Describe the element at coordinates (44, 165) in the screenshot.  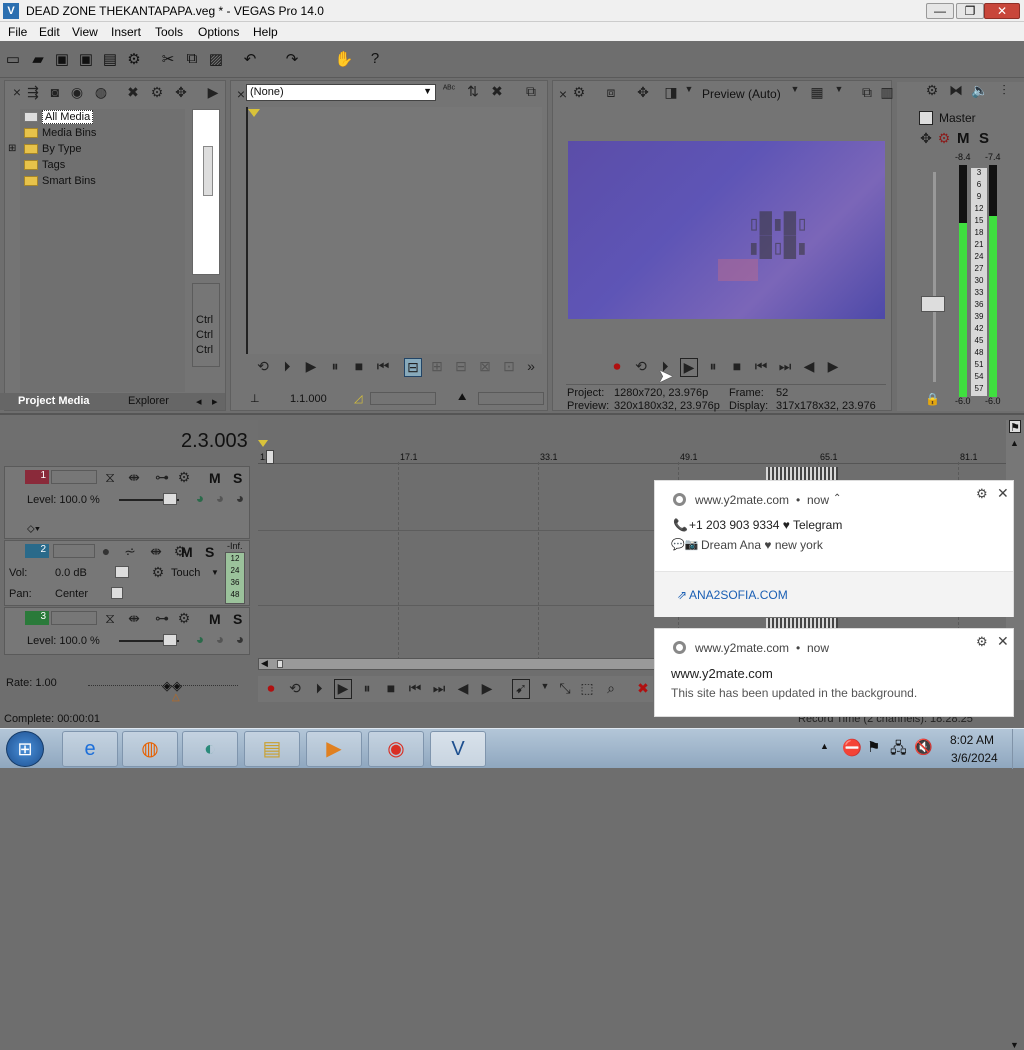
I see `tree-item-tags: Tags` at that location.